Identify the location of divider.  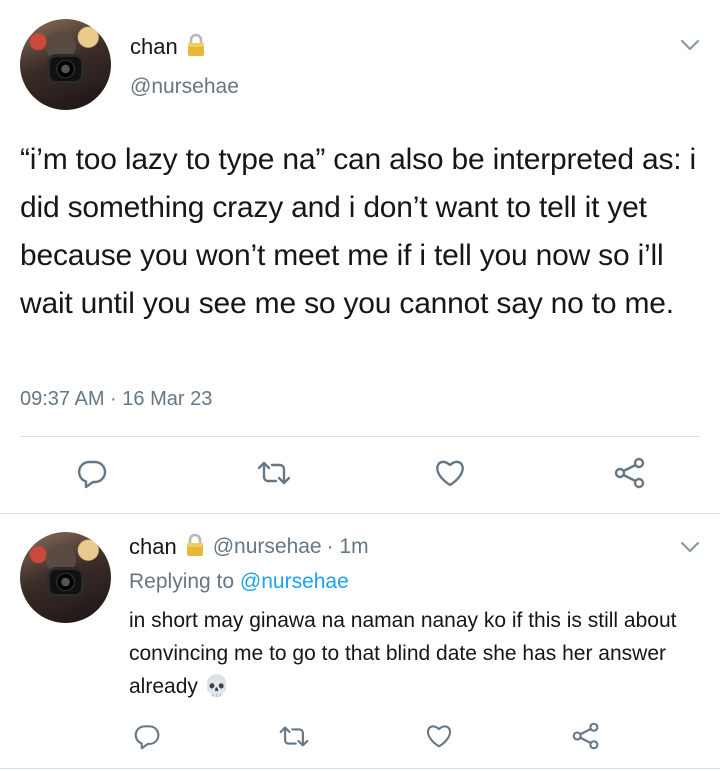
(360, 436).